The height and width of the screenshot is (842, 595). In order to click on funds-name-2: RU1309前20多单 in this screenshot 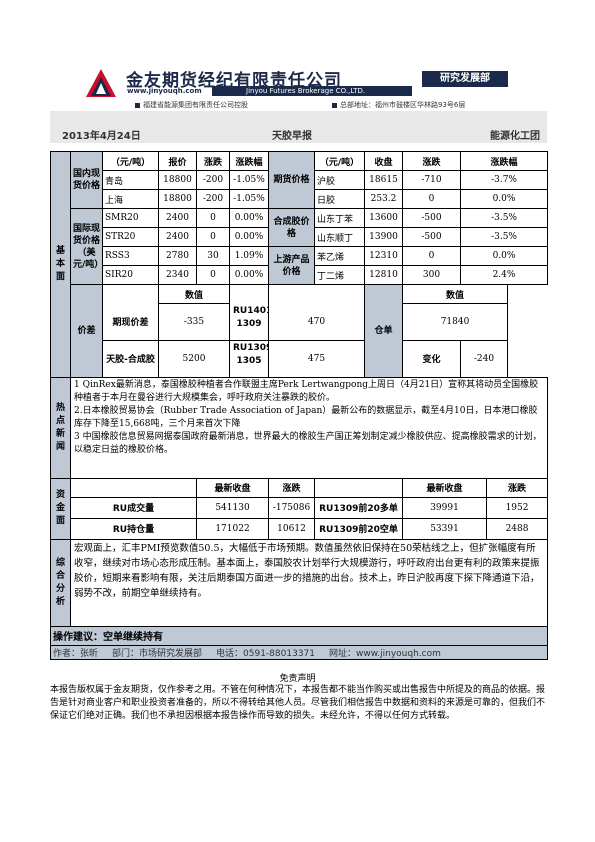, I will do `click(358, 507)`.